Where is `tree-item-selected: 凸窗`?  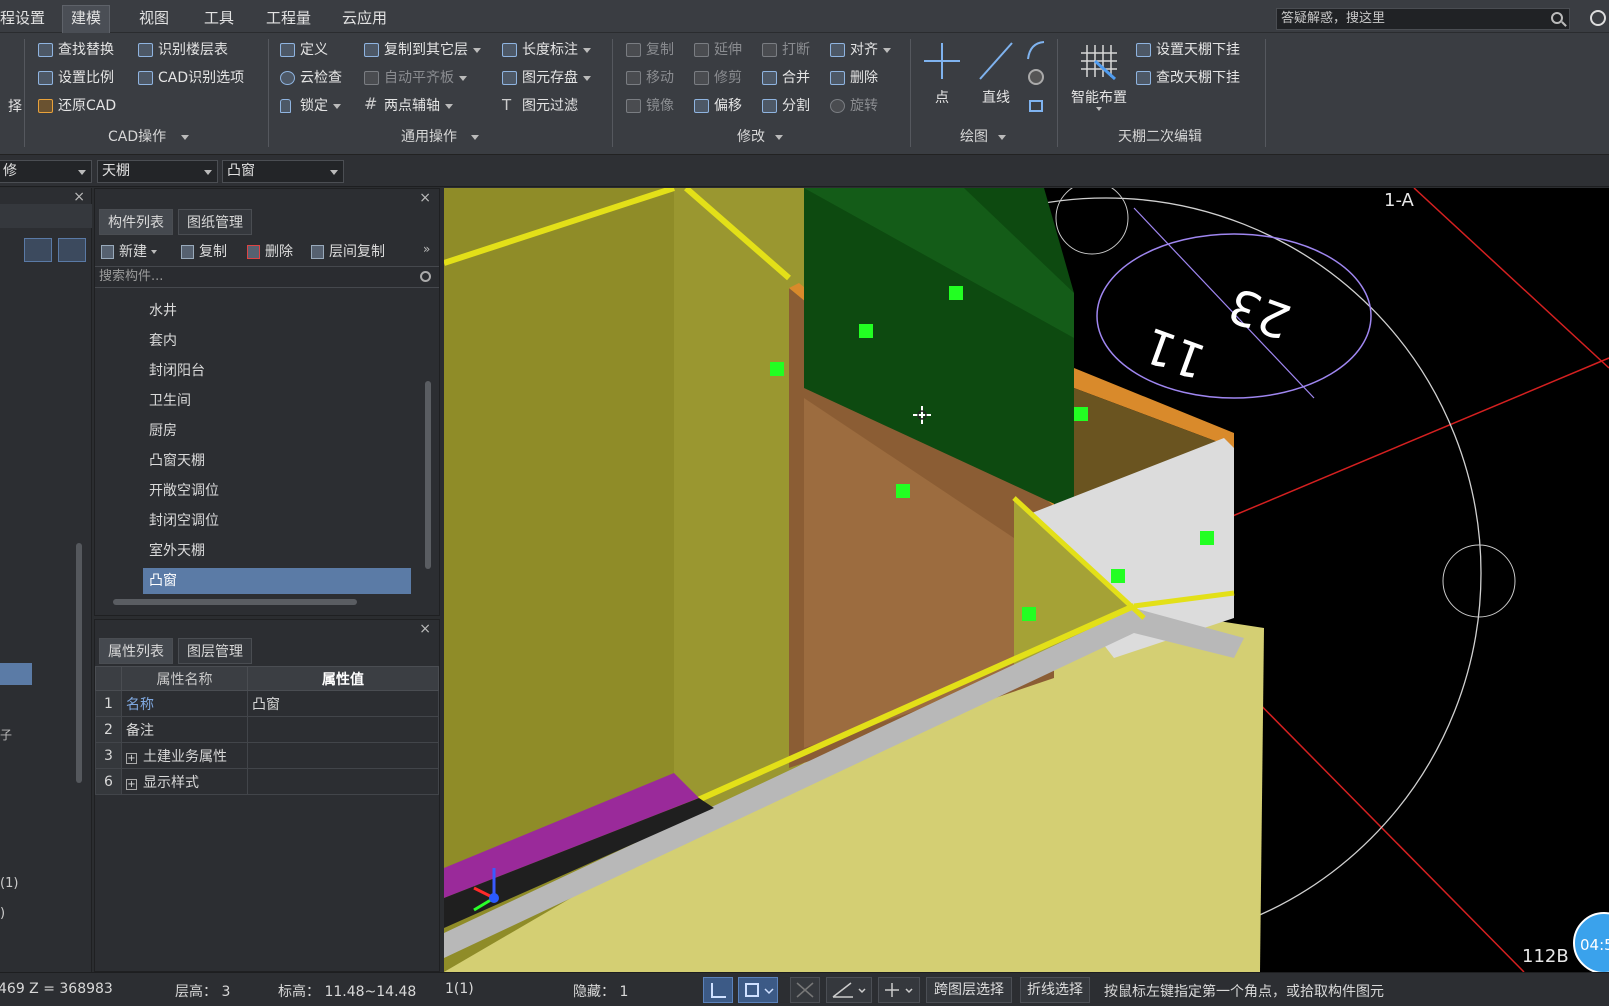
tree-item-selected: 凸窗 is located at coordinates (277, 581).